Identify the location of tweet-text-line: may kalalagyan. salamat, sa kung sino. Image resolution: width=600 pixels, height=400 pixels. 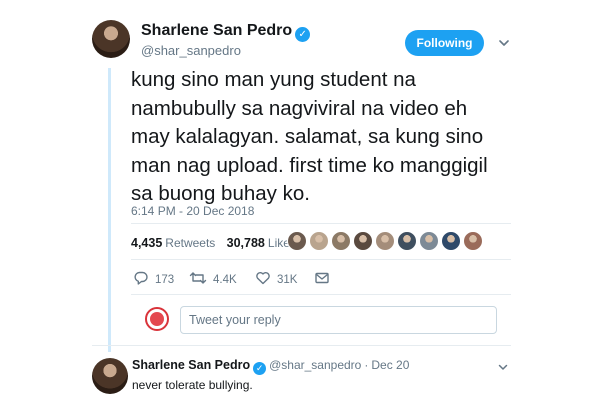
(307, 136).